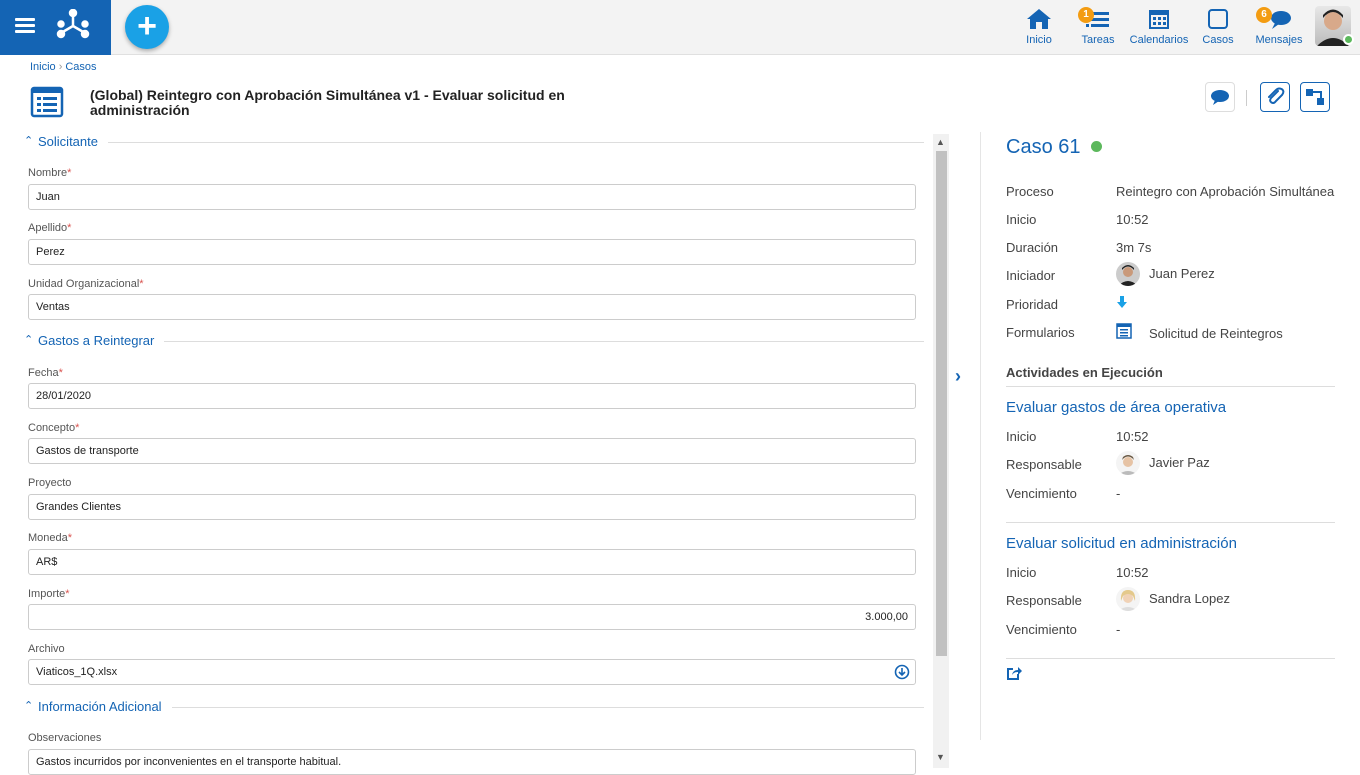 This screenshot has height=775, width=1360. Describe the element at coordinates (1218, 40) in the screenshot. I see `nav-label: Casos` at that location.